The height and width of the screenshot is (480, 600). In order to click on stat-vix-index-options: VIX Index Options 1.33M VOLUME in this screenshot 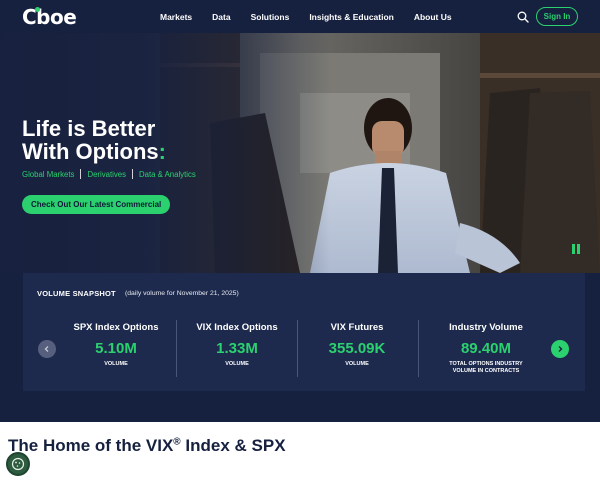, I will do `click(237, 347)`.